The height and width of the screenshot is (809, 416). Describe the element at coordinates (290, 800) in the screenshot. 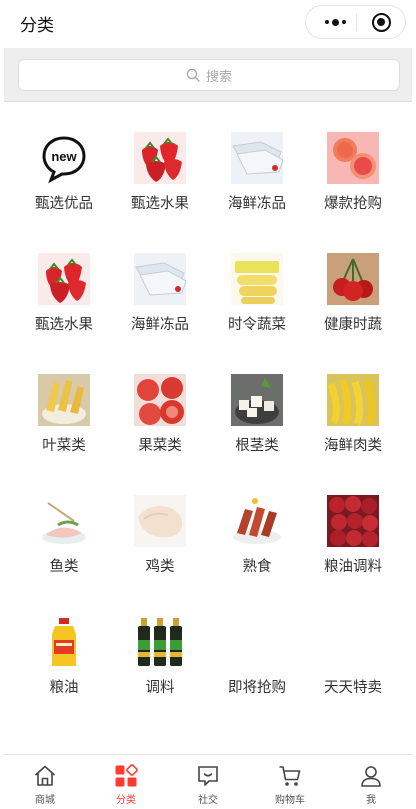

I see `tab-label: 购物车` at that location.